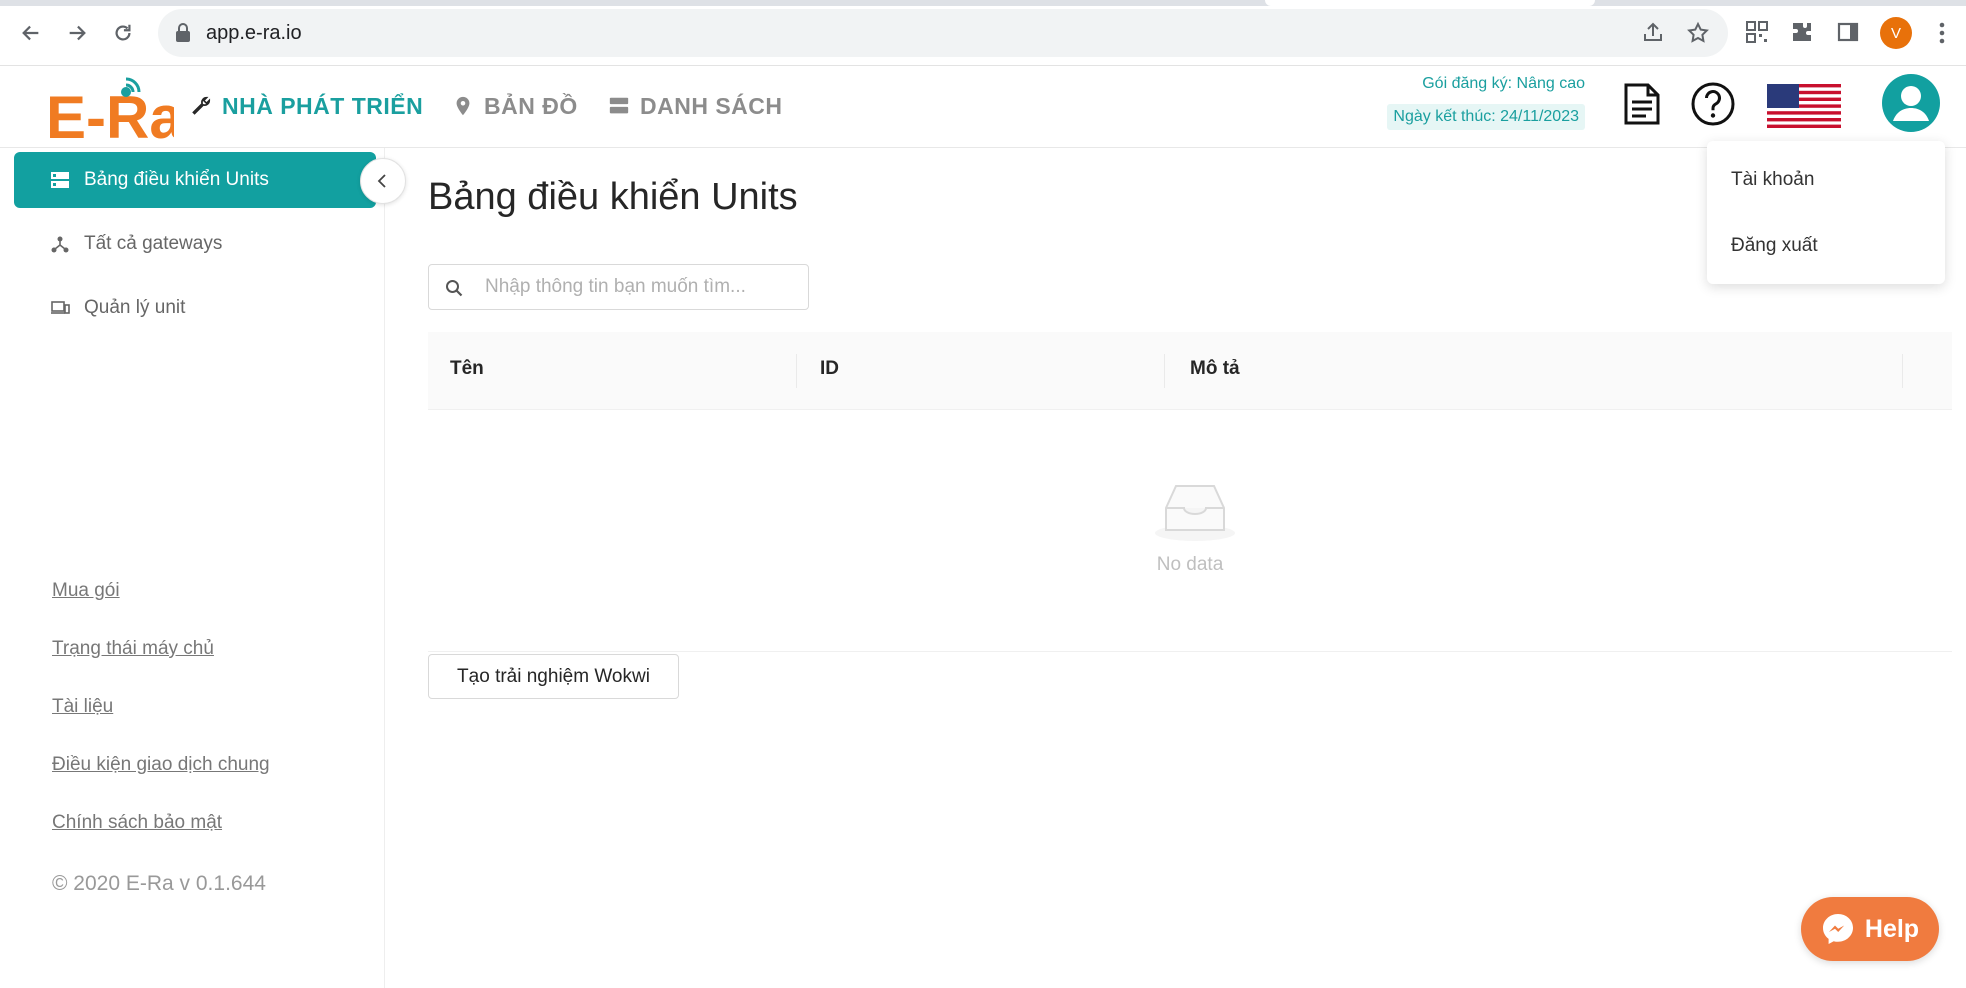 This screenshot has height=988, width=1966. Describe the element at coordinates (463, 106) in the screenshot. I see `map-pin-icon` at that location.